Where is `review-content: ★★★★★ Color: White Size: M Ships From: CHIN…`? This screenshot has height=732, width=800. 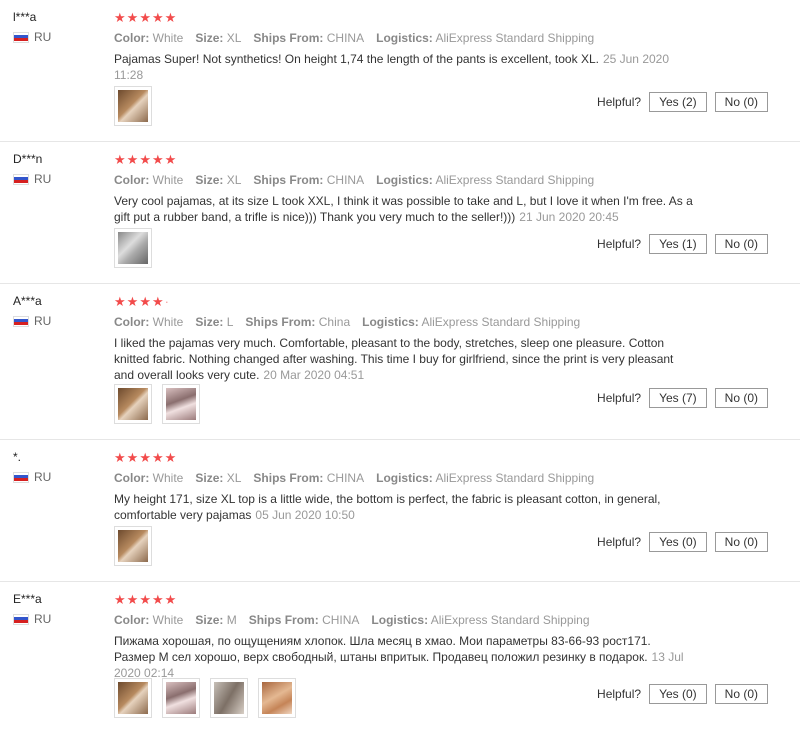
review-content: ★★★★★ Color: White Size: M Ships From: CHIN… is located at coordinates (442, 636).